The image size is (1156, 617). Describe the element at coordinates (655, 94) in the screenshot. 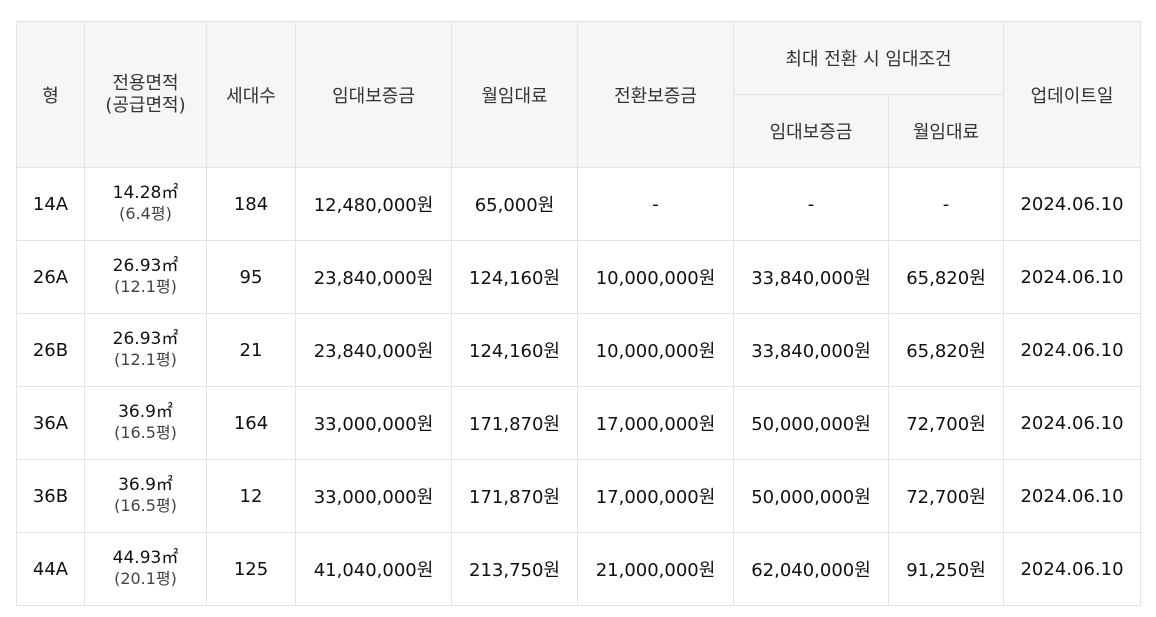

I see `header-conversion-deposit: 전환보증금` at that location.